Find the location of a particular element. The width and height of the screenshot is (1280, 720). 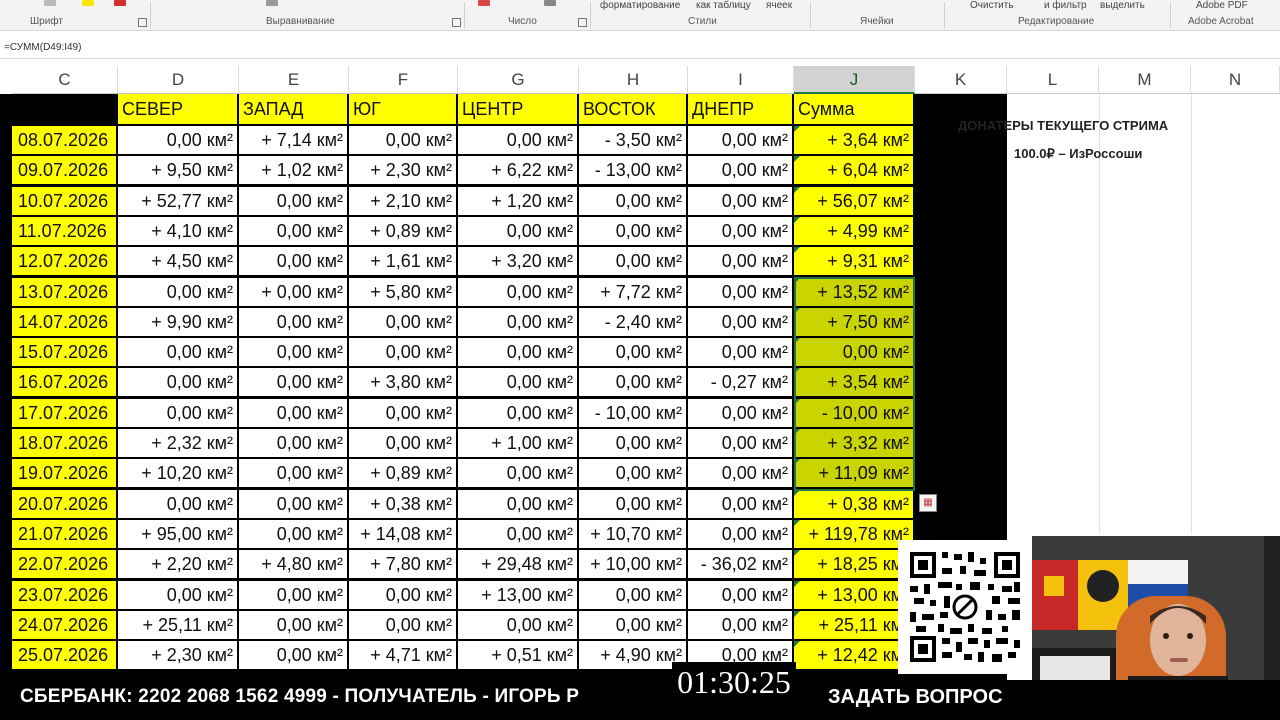

font-color-icon is located at coordinates (120, 3).